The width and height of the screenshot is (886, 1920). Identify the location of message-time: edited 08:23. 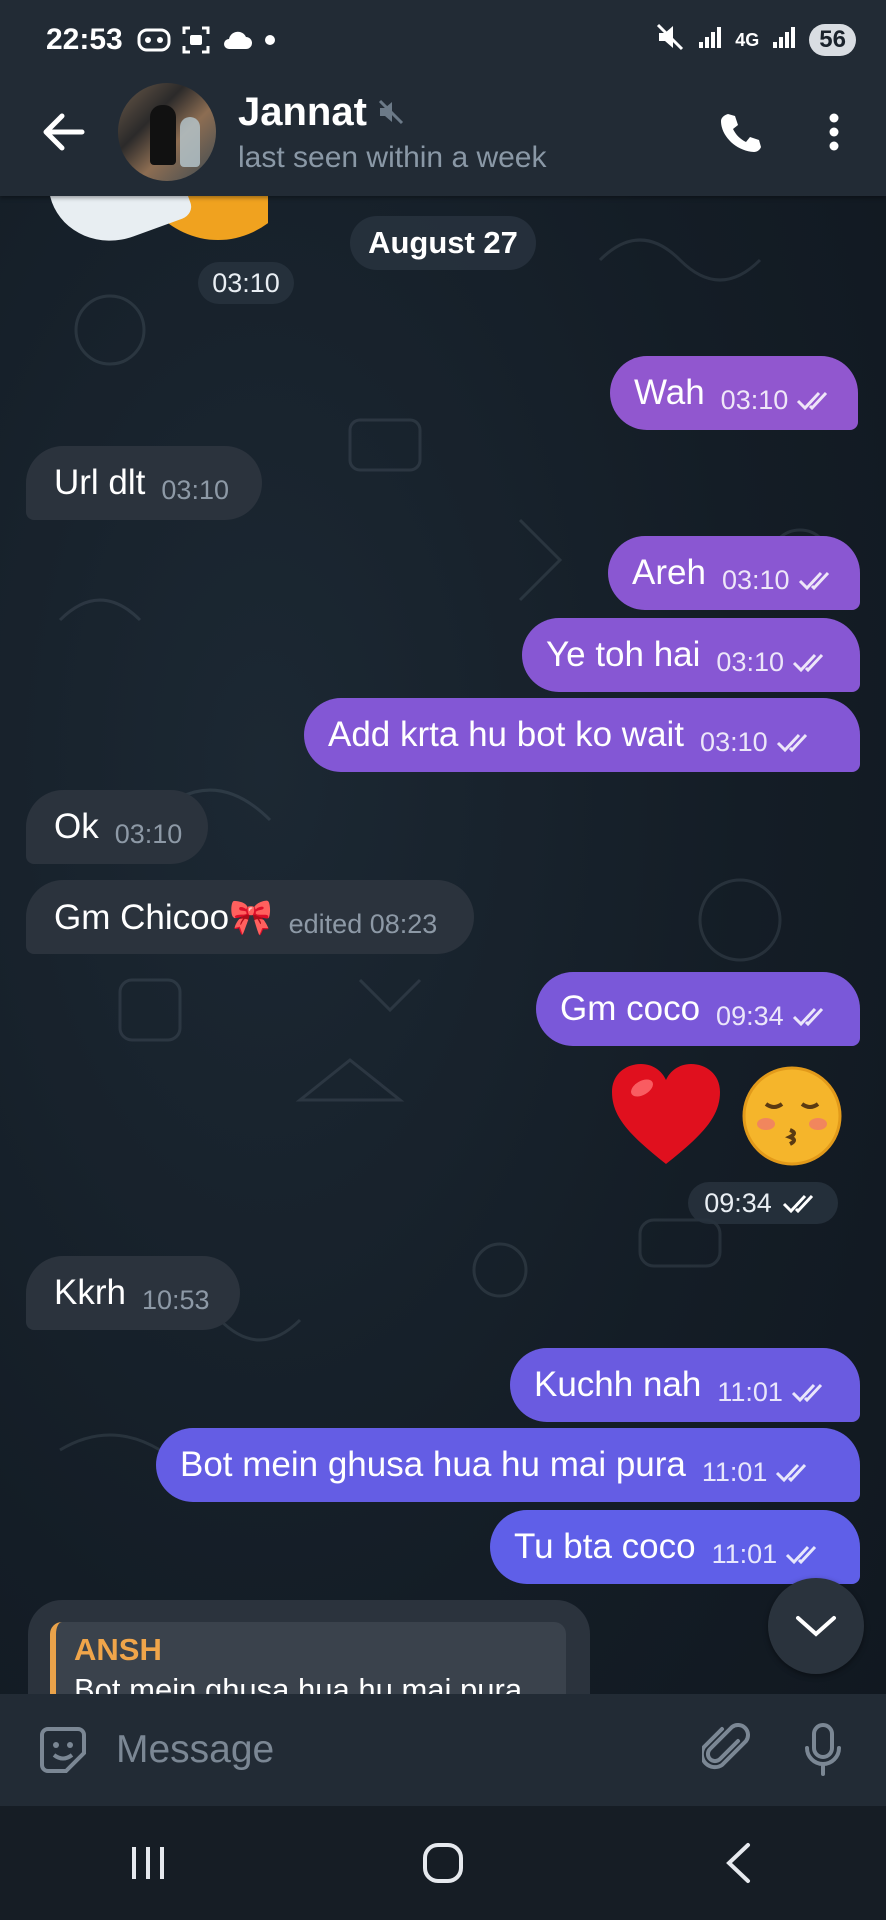
(363, 923).